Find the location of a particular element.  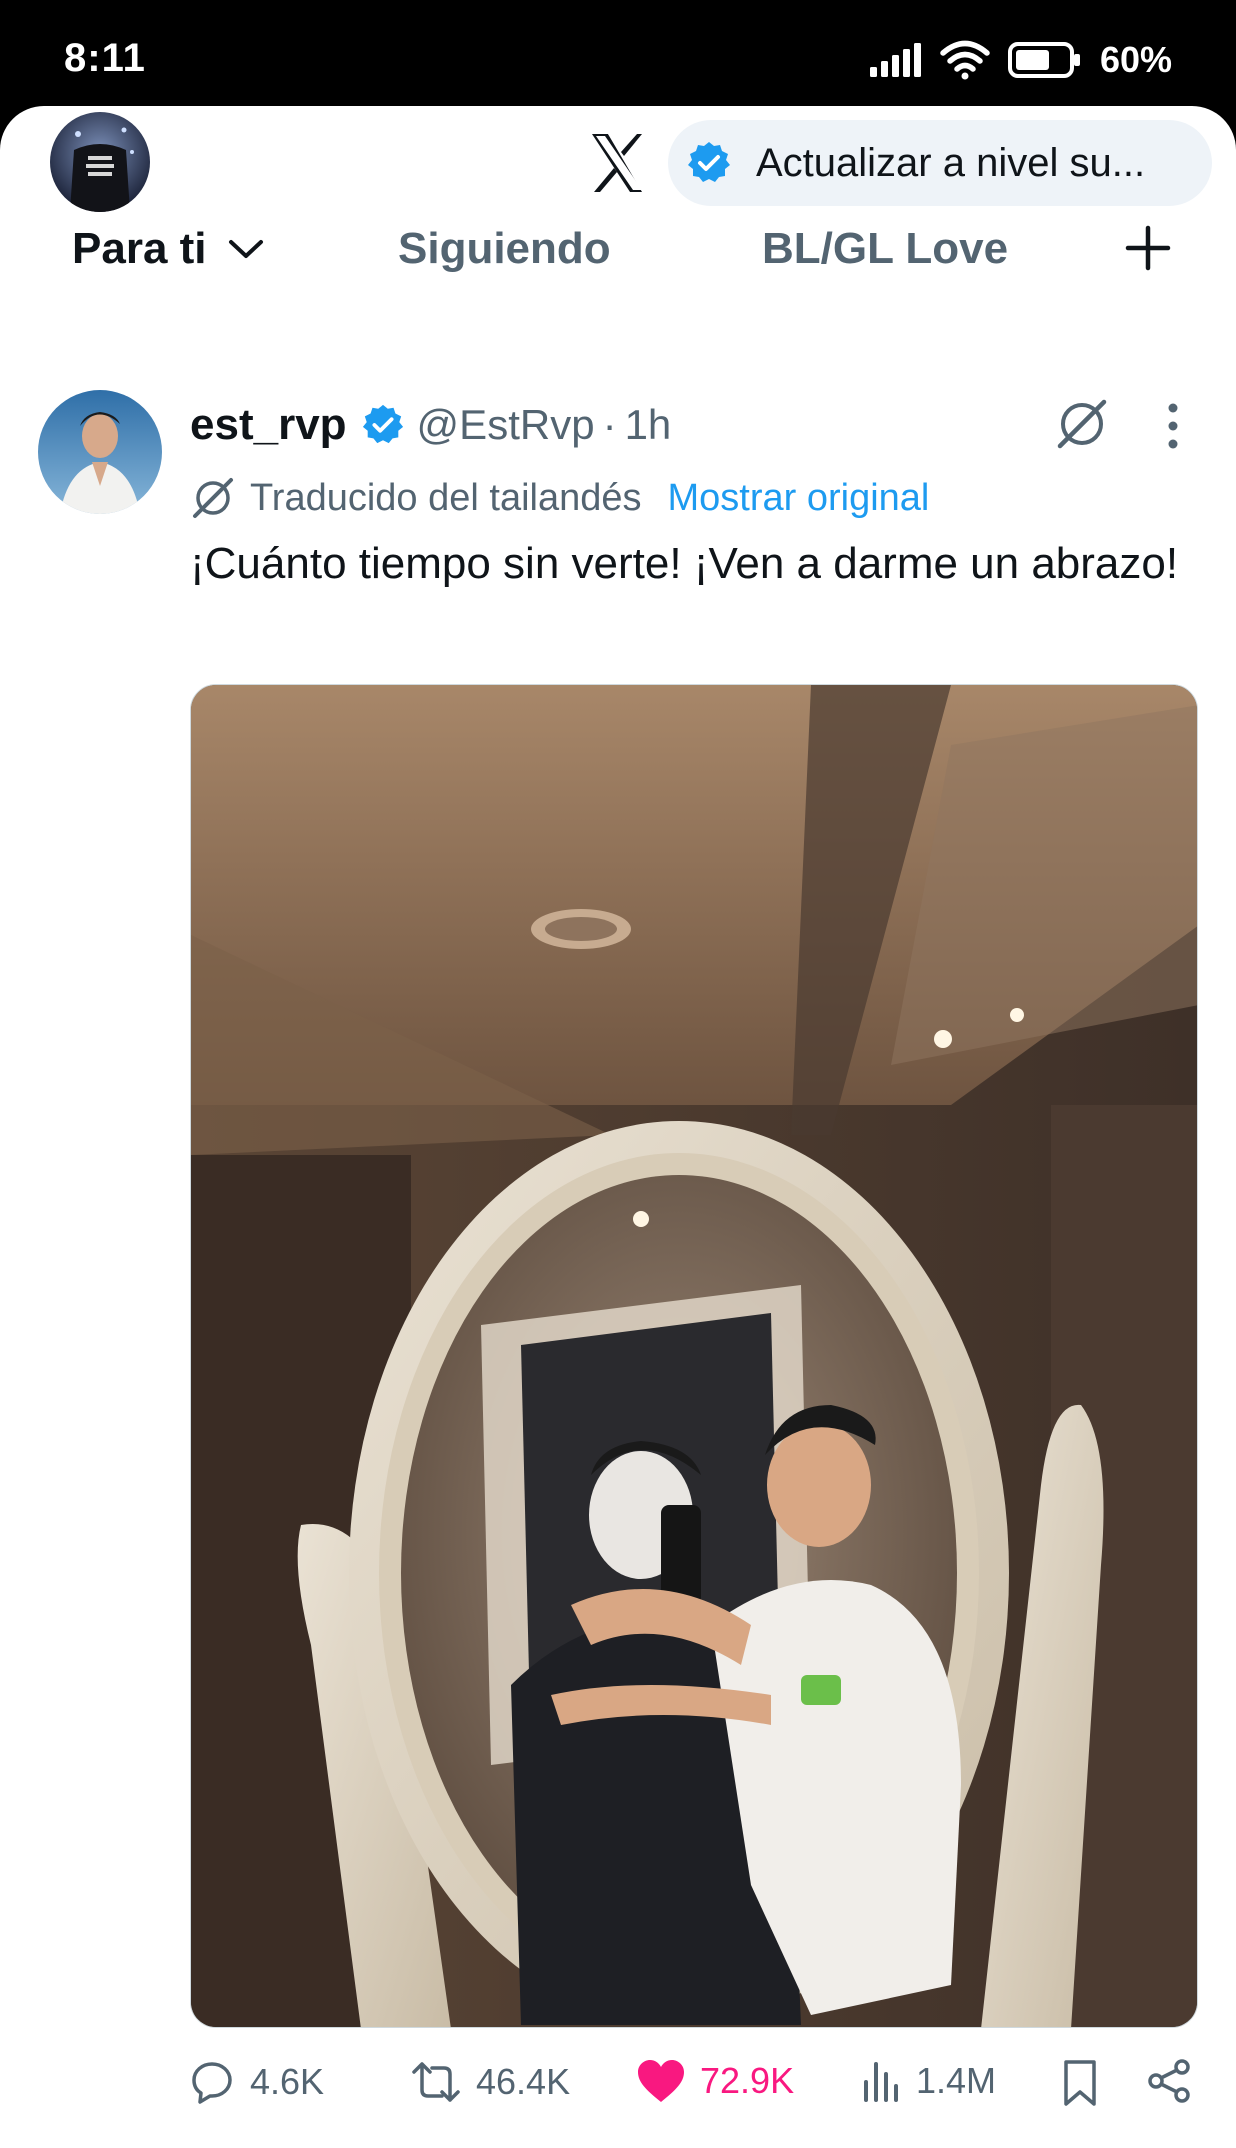

tab-bl-gl-love: BL/GL Love is located at coordinates (885, 249).